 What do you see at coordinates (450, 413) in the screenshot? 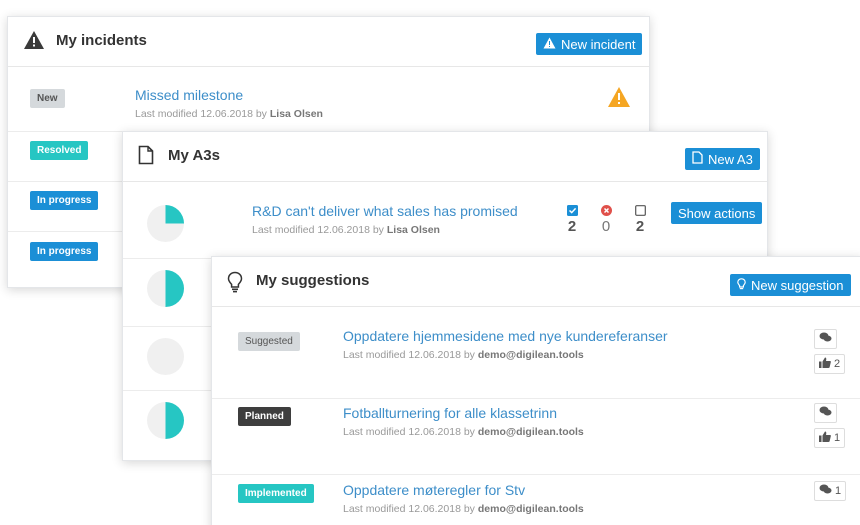
I see `suggestion-title-link: Fotballturnering for alle klassetrinn` at bounding box center [450, 413].